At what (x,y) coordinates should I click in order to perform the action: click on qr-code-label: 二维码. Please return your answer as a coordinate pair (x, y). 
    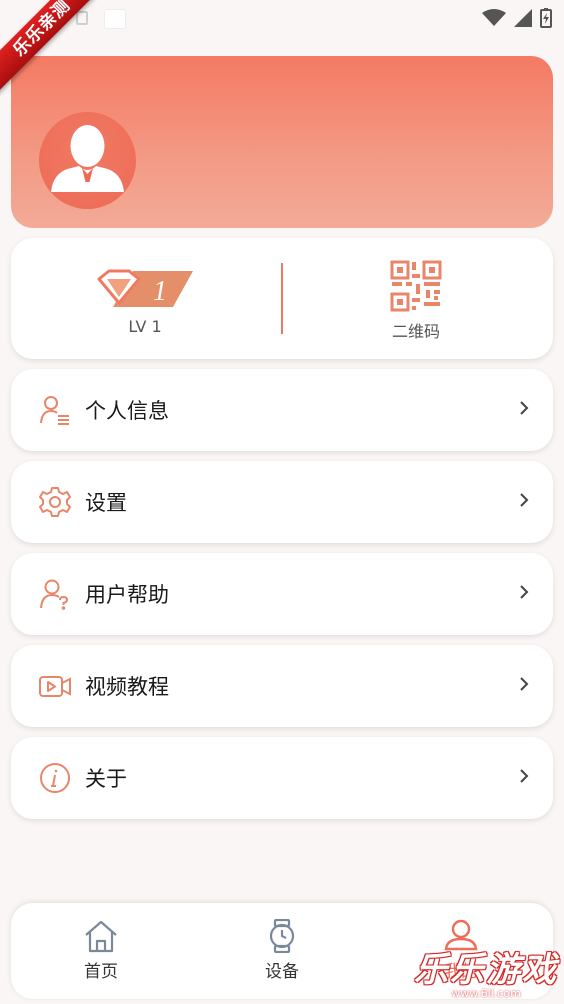
    Looking at the image, I should click on (415, 331).